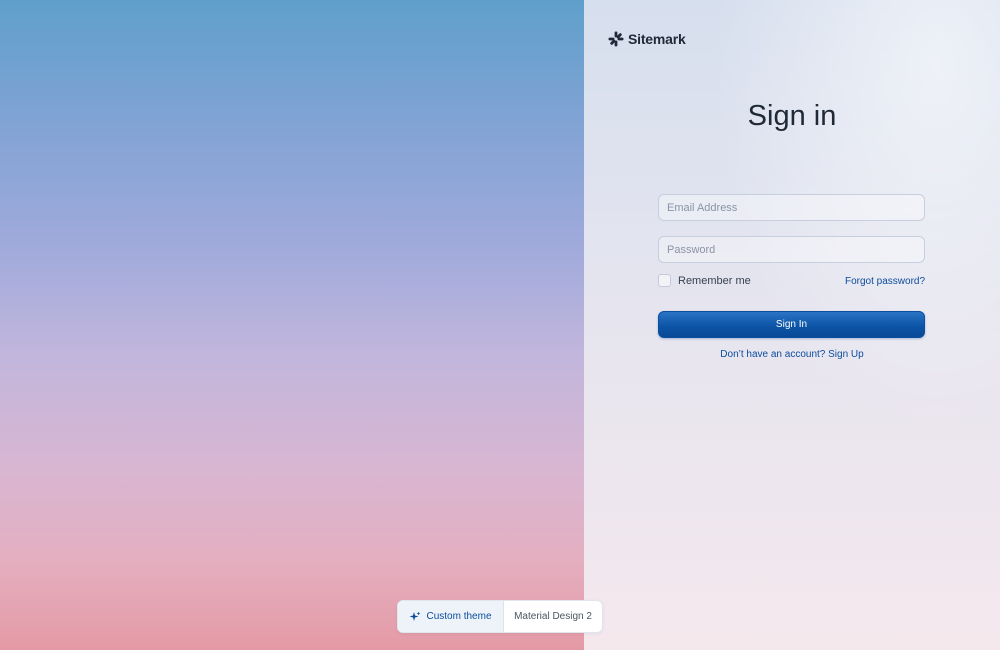 The width and height of the screenshot is (1000, 650). What do you see at coordinates (792, 354) in the screenshot?
I see `sign-up-link: Don’t have an account? Sign Up` at bounding box center [792, 354].